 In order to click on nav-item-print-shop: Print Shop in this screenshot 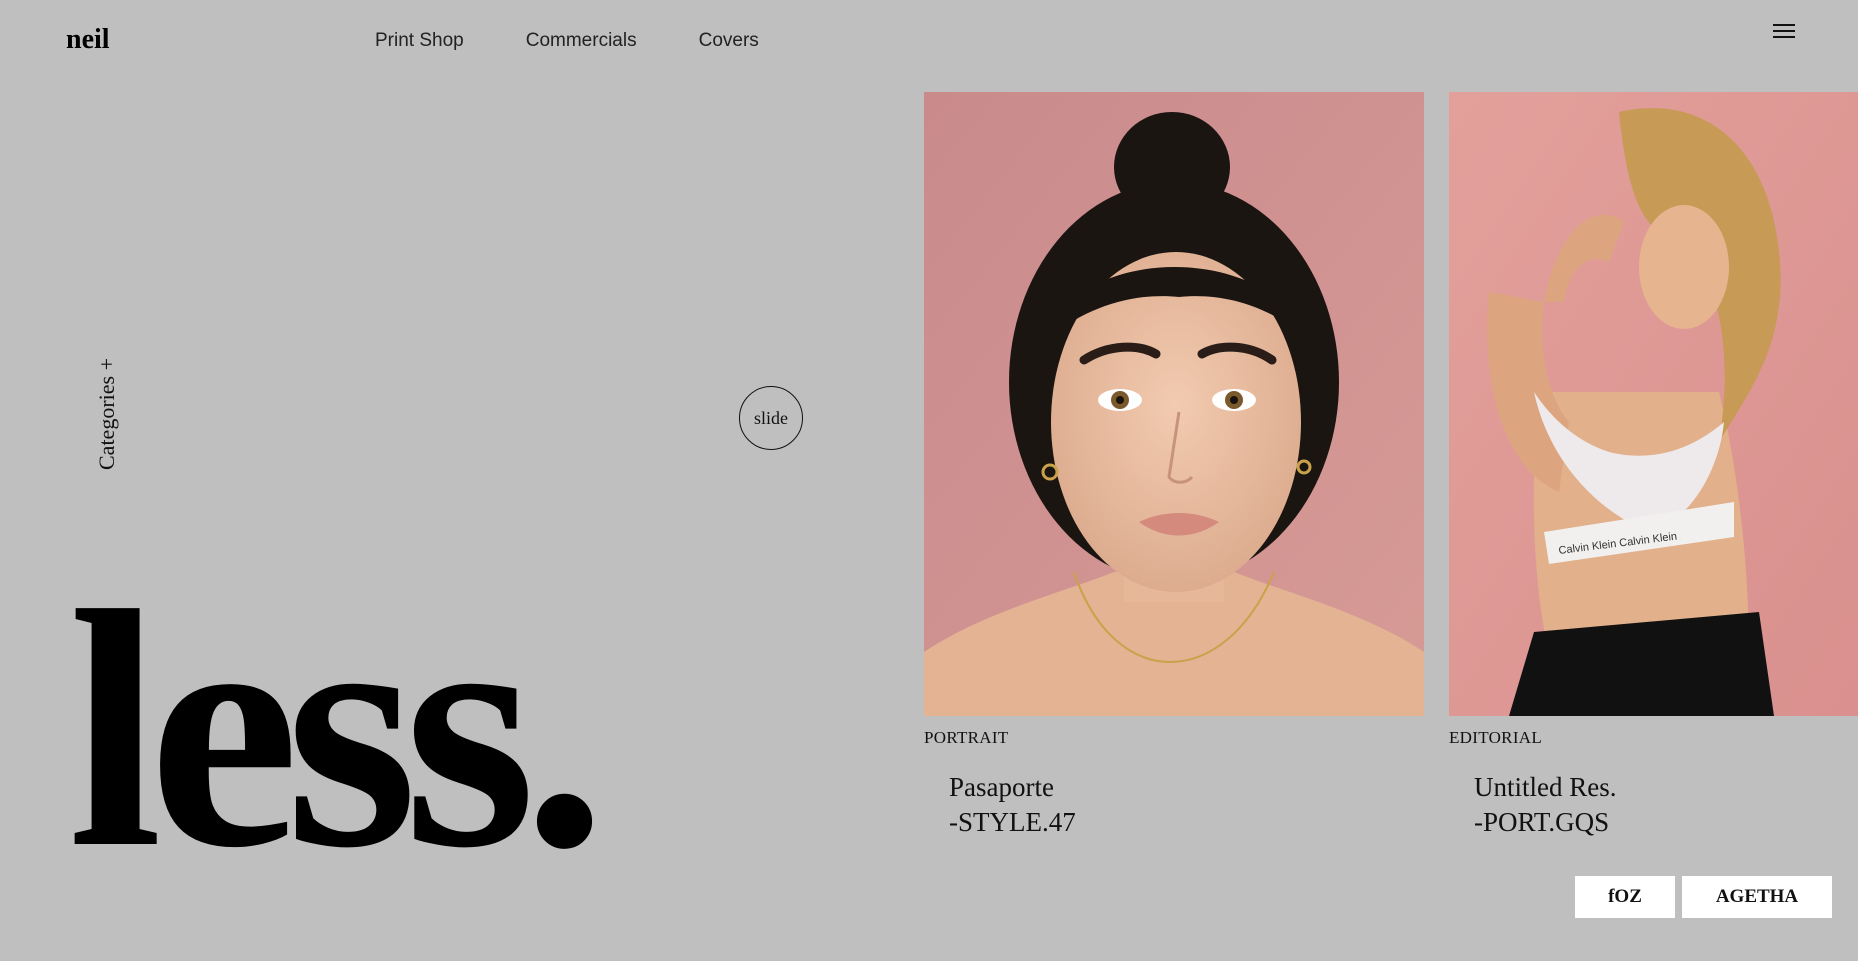, I will do `click(419, 41)`.